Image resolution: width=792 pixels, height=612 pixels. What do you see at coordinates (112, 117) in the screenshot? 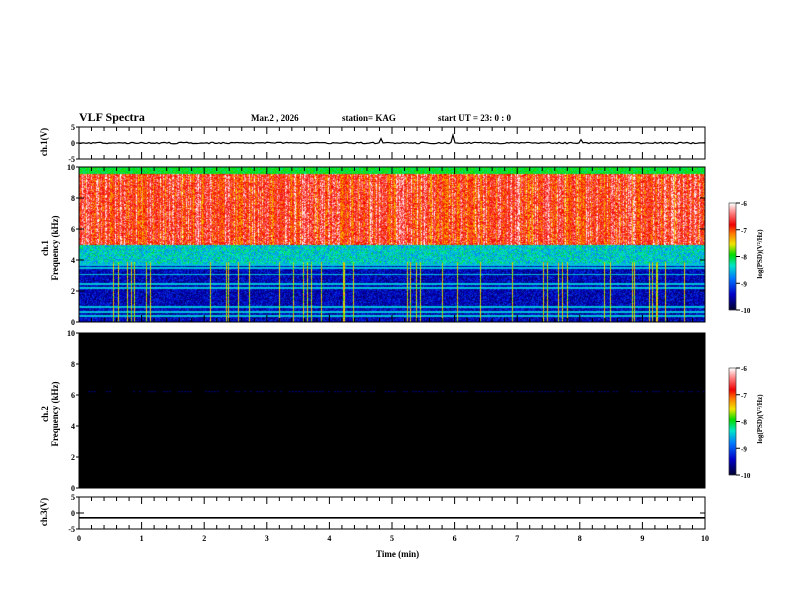
I see `plot-title: VLF Spectra` at bounding box center [112, 117].